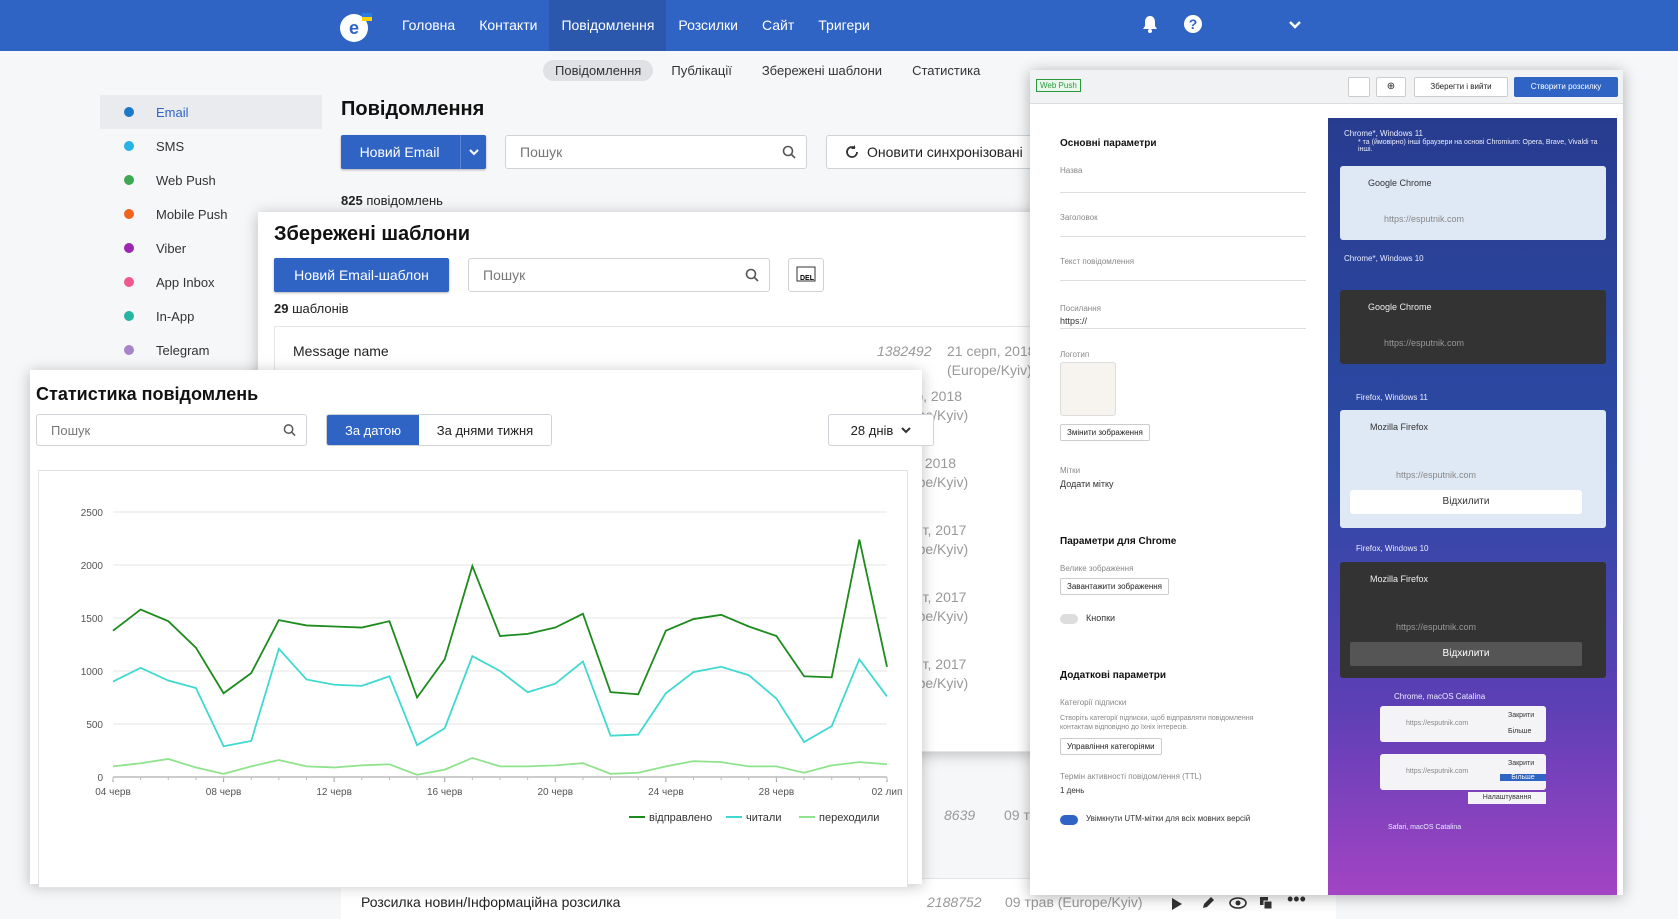 This screenshot has width=1678, height=919. I want to click on sidebar-item-label: In-App, so click(175, 316).